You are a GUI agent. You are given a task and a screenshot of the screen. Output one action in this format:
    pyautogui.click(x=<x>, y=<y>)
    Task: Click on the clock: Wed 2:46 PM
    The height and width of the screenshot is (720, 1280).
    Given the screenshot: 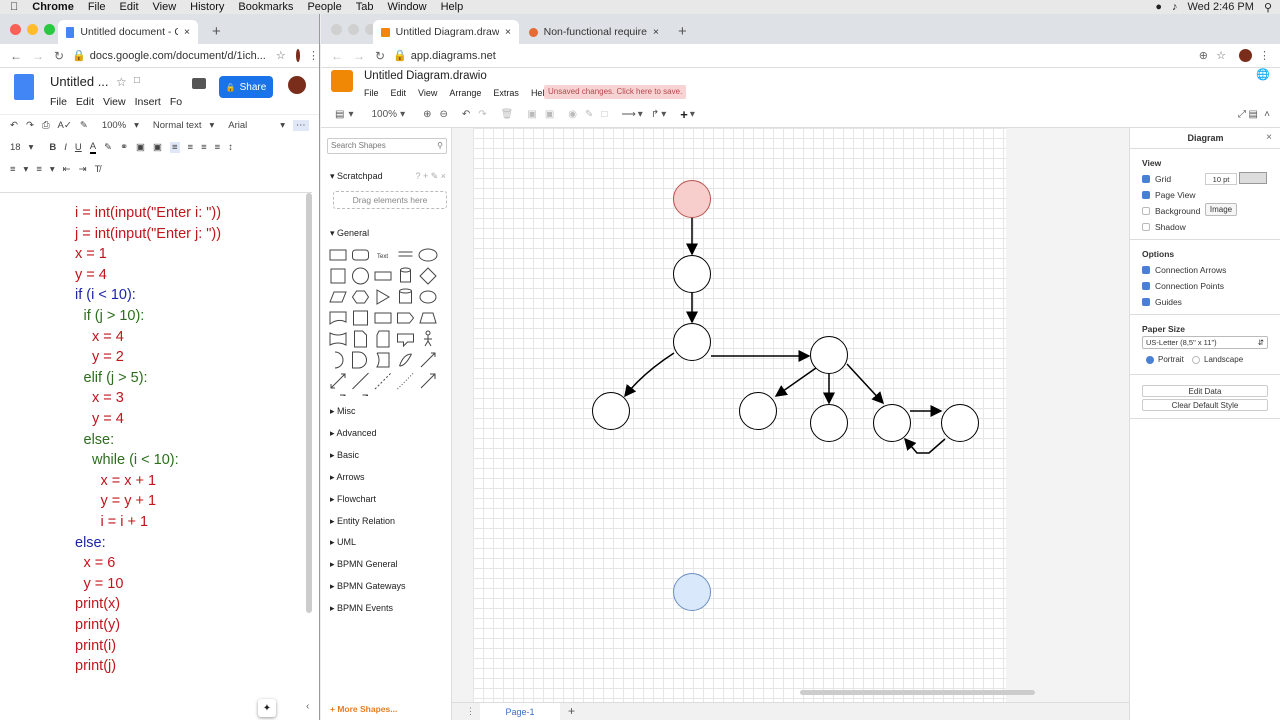 What is the action you would take?
    pyautogui.click(x=1220, y=7)
    